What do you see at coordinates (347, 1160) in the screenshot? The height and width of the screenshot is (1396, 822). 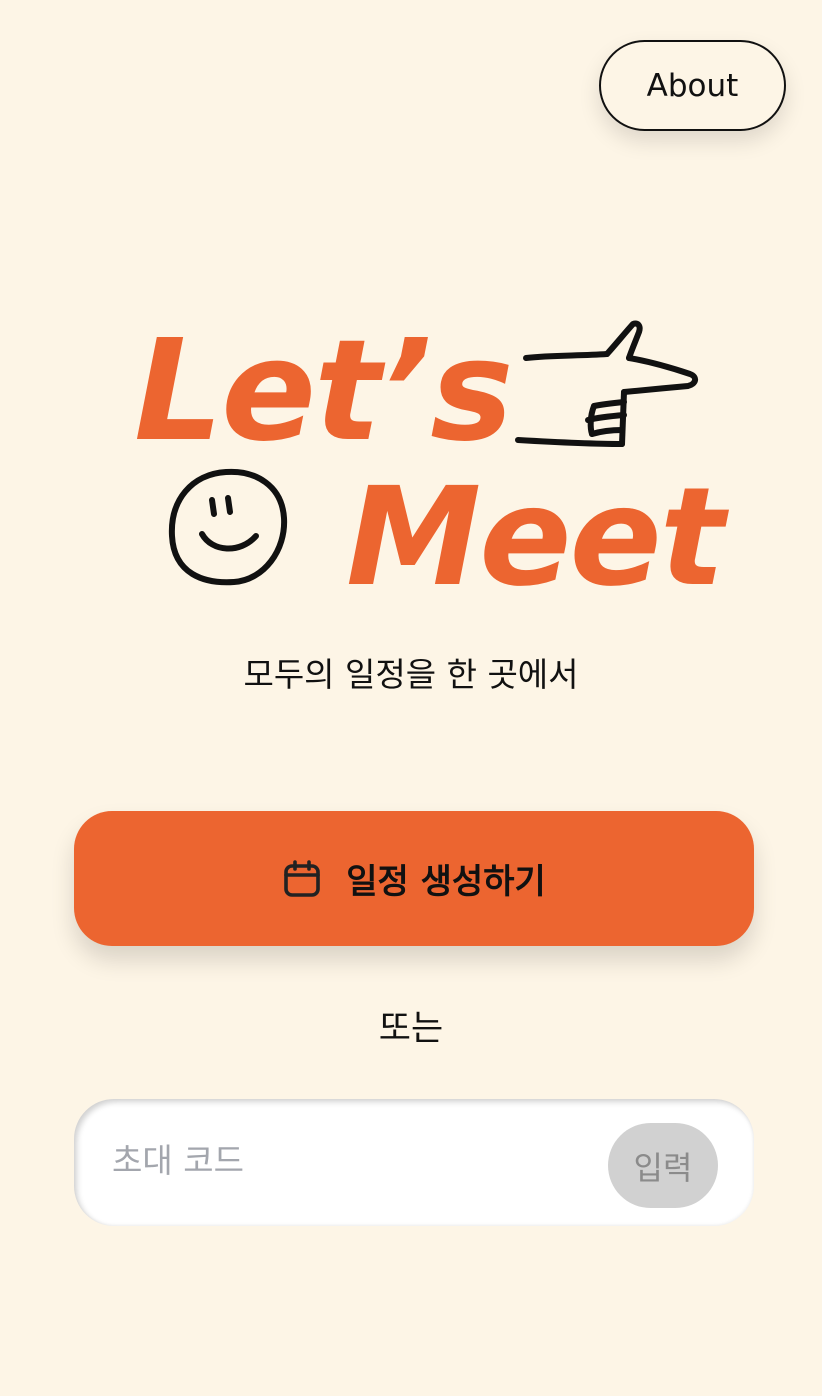 I see `invite-code-input` at bounding box center [347, 1160].